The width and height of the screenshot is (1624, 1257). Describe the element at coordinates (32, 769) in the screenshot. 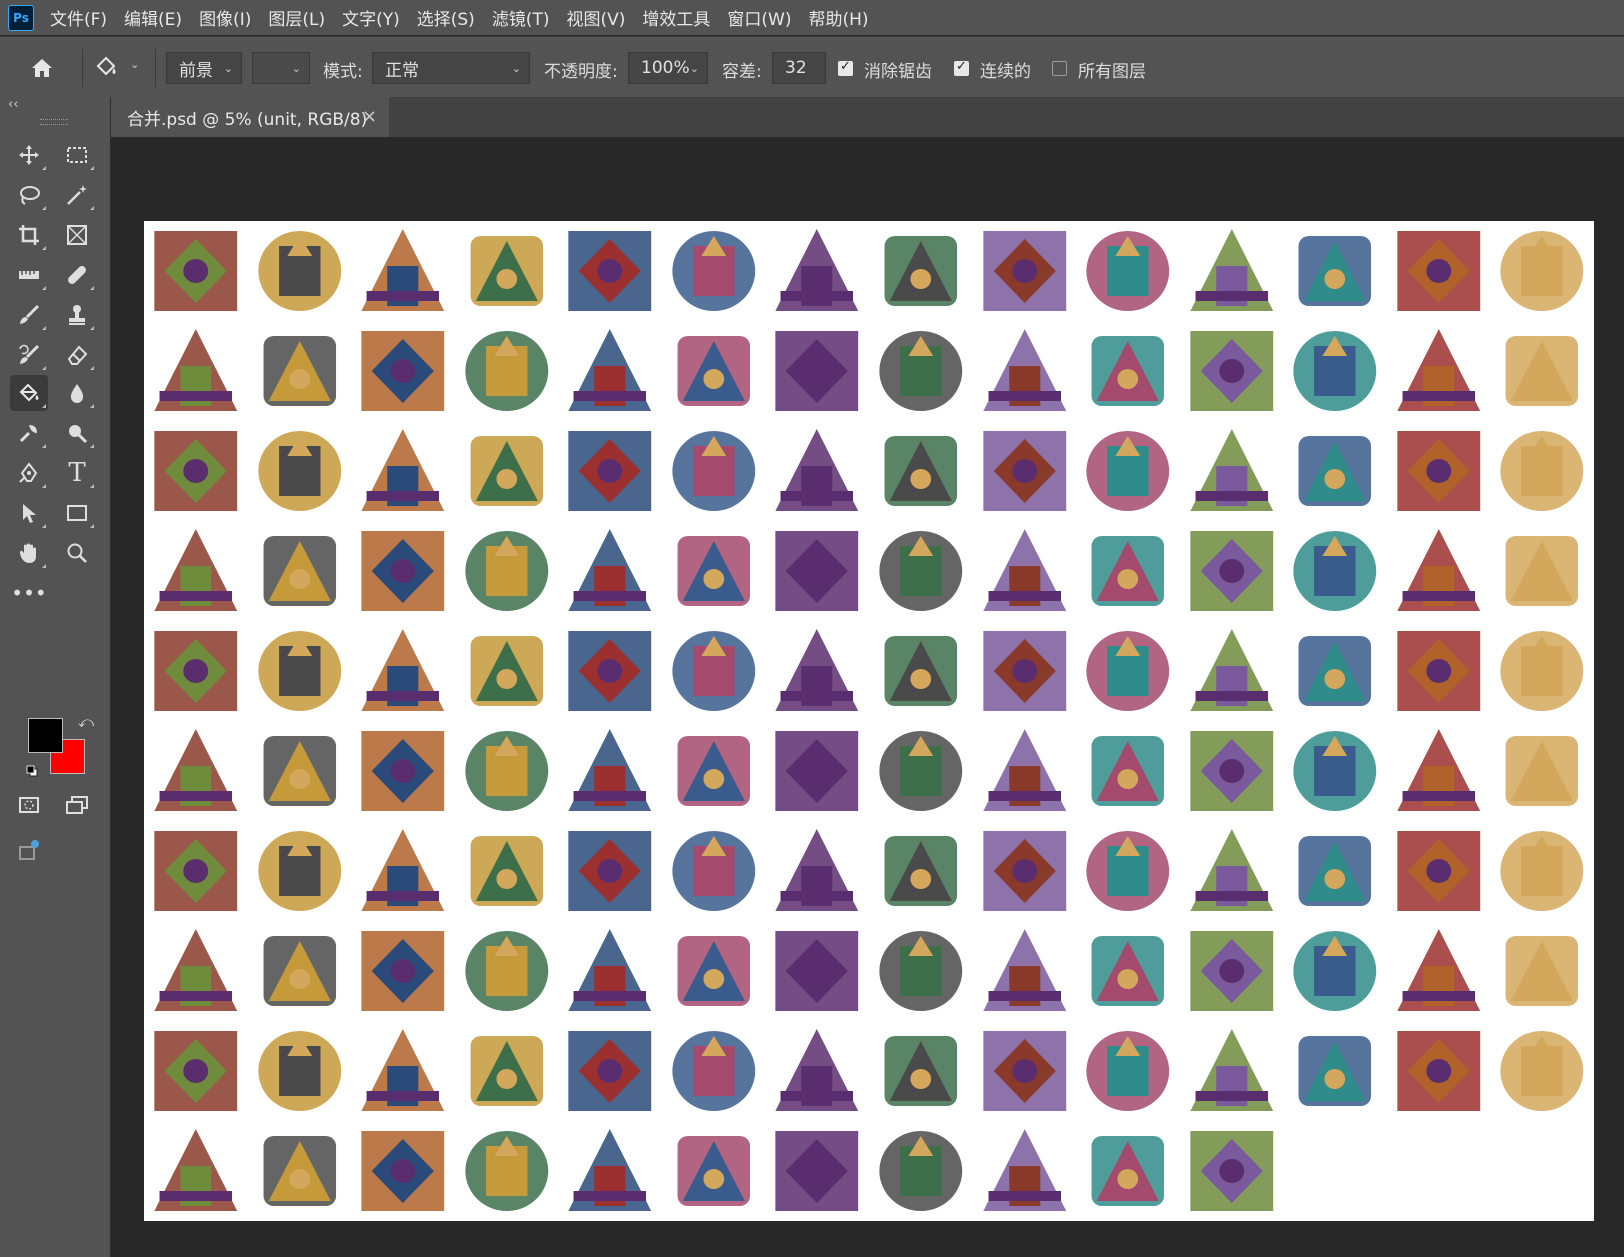

I see `default-colors-icon` at that location.